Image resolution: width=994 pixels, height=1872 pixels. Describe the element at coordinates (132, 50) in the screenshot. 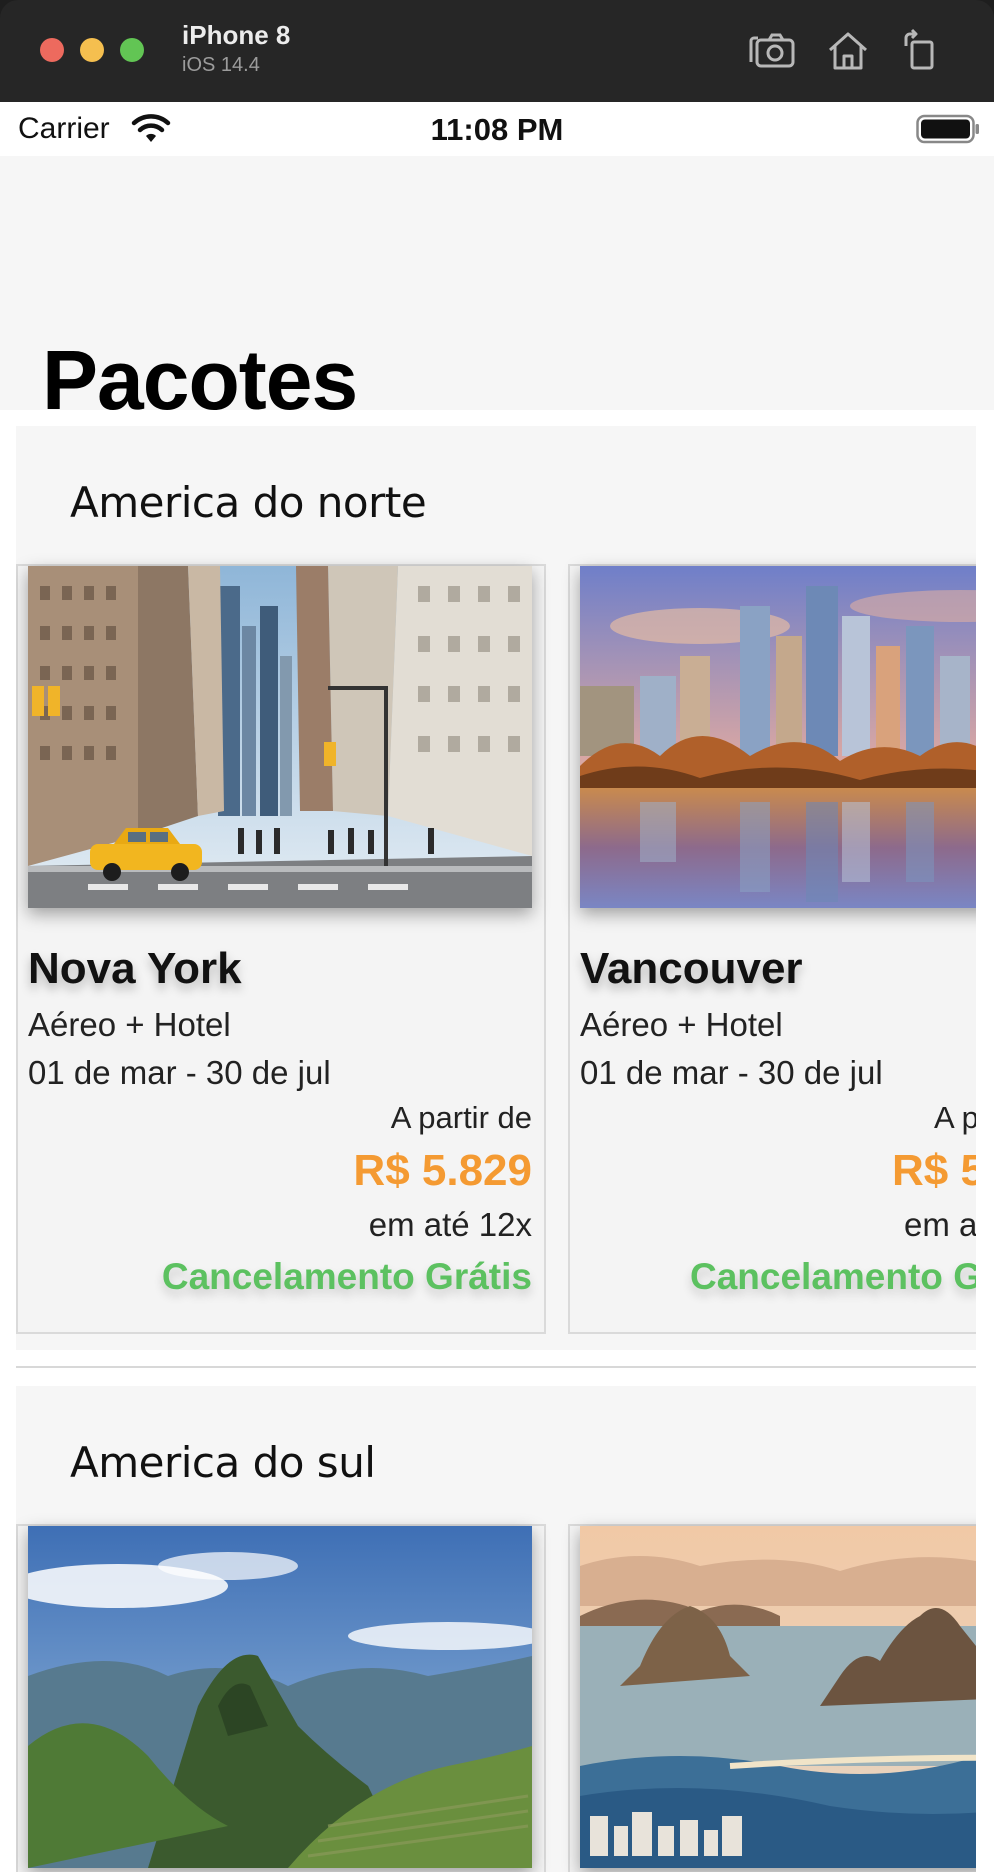

I see `zoom-window-button` at that location.